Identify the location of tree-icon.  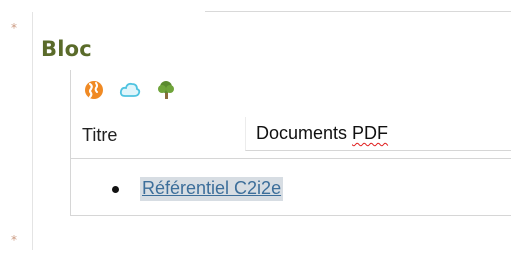
(166, 90).